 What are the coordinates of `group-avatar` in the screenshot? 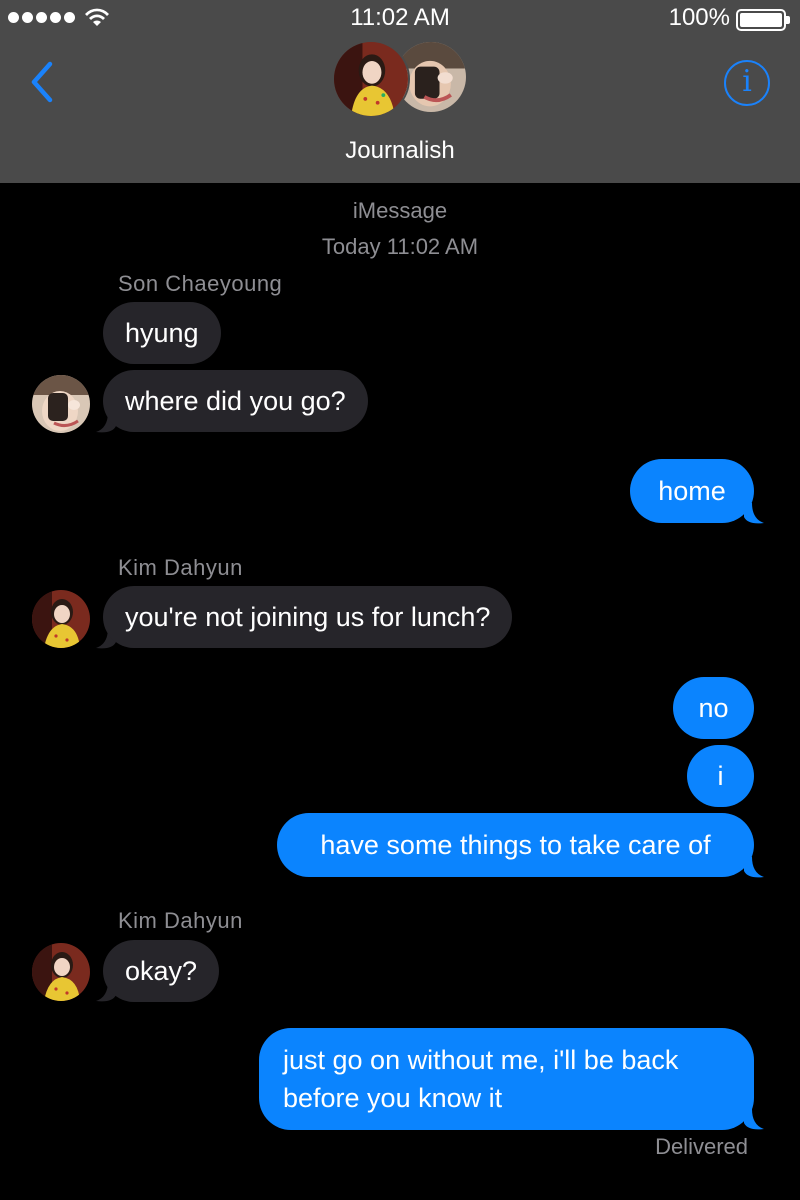 It's located at (400, 80).